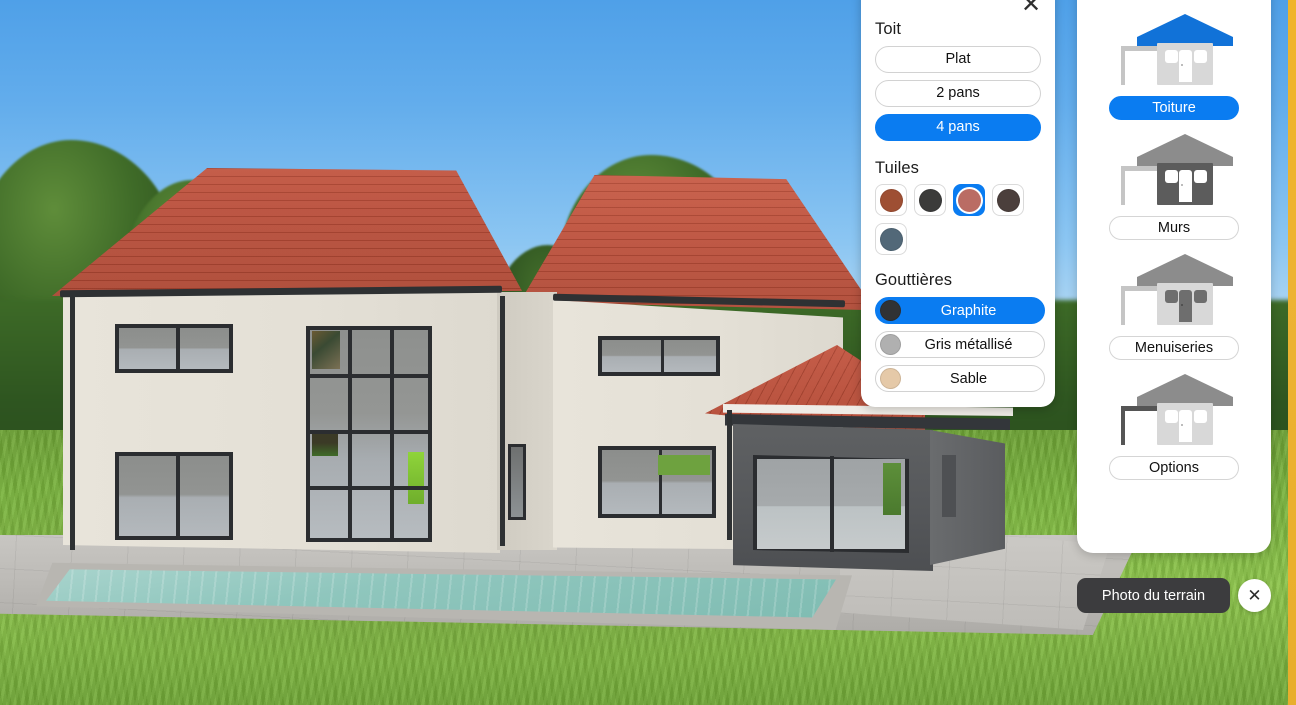  I want to click on window-lower-right-reflection, so click(684, 465).